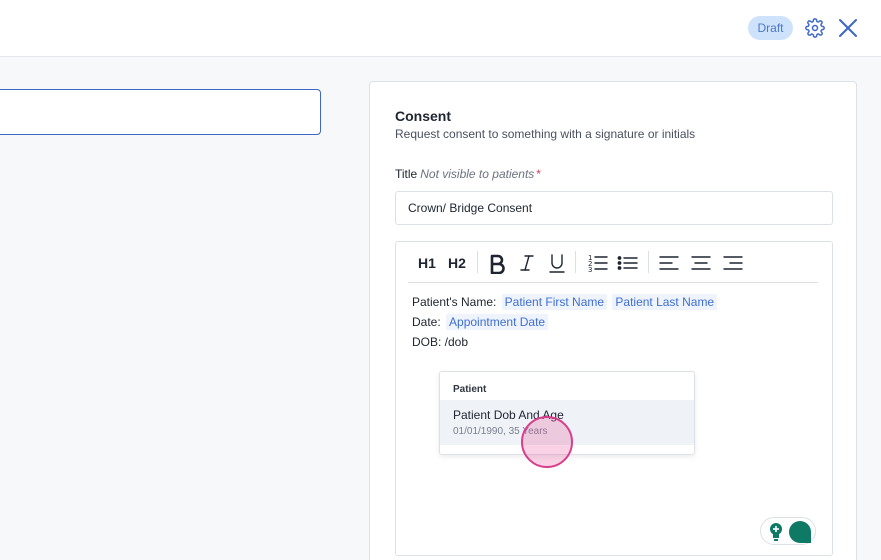 This screenshot has width=881, height=560. I want to click on bullet-list-icon, so click(628, 263).